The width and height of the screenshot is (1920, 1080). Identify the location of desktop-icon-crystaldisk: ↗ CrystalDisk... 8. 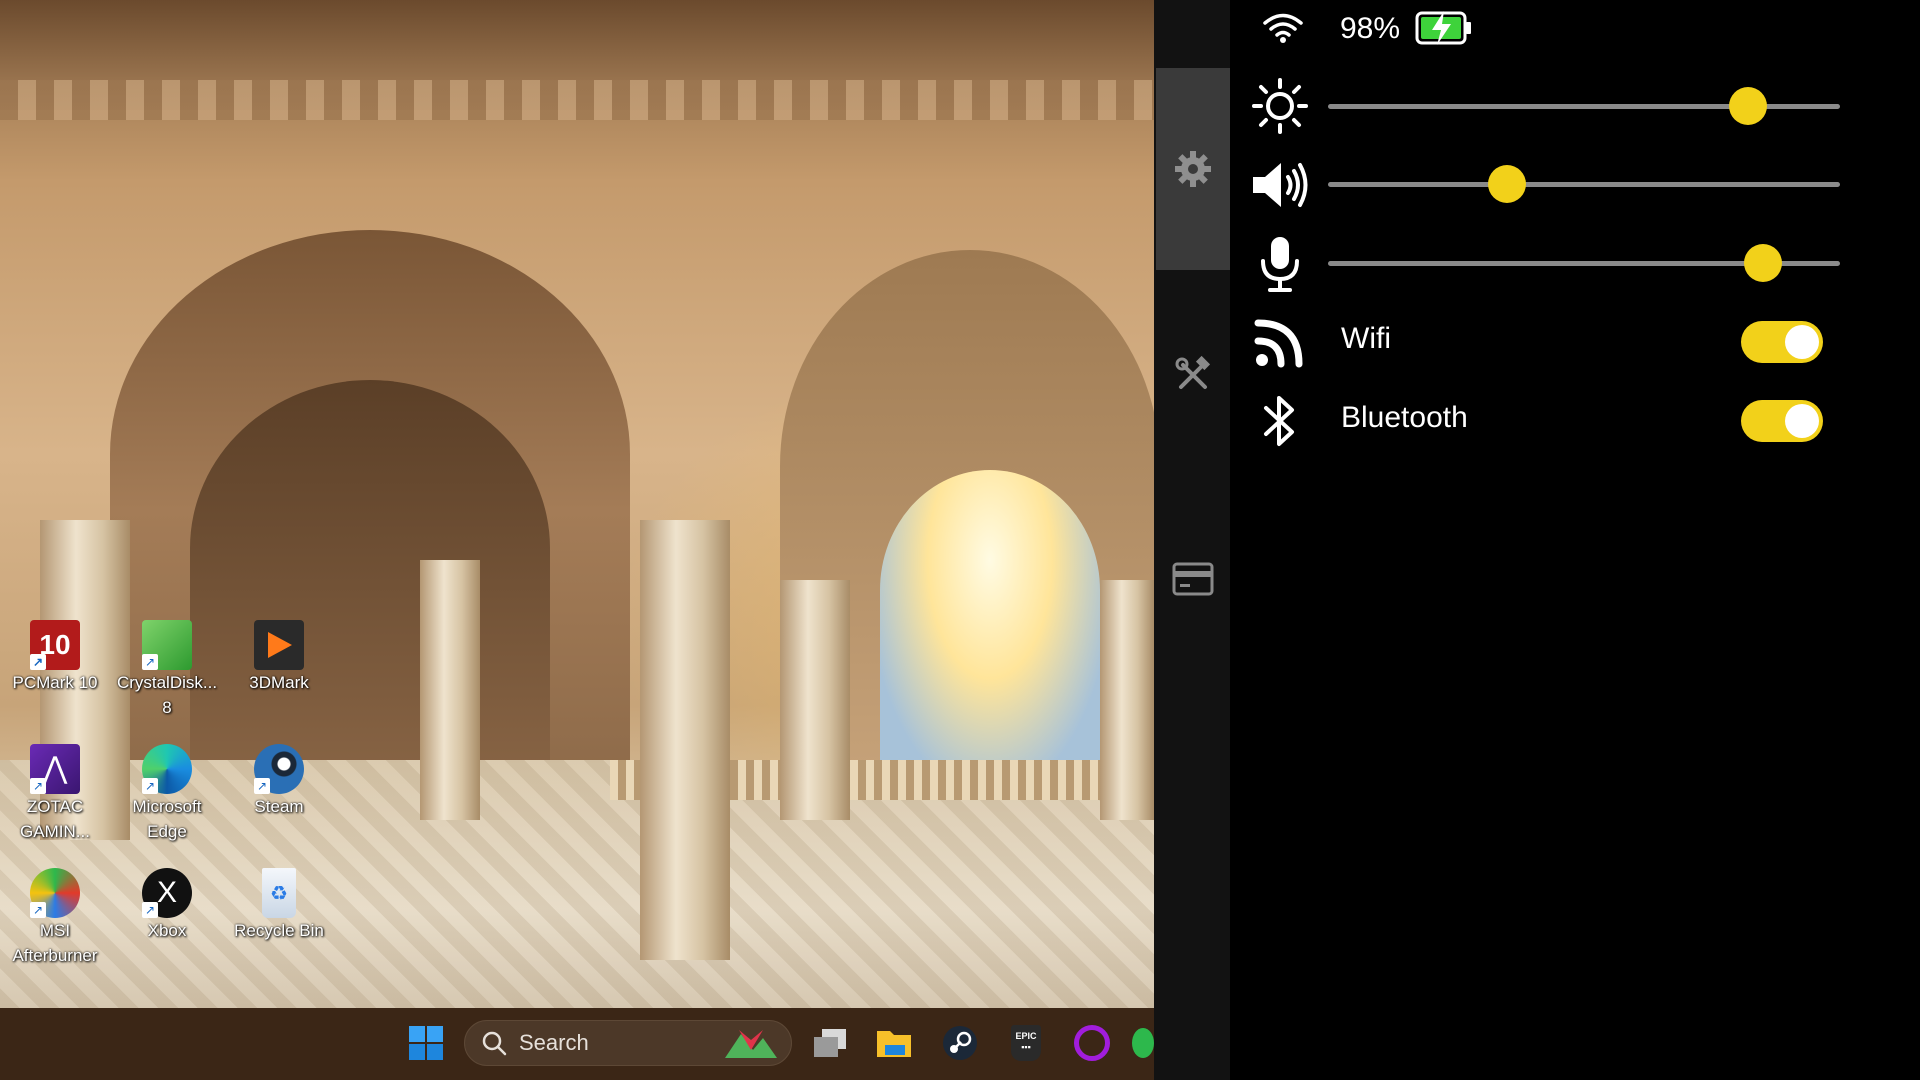
(167, 670).